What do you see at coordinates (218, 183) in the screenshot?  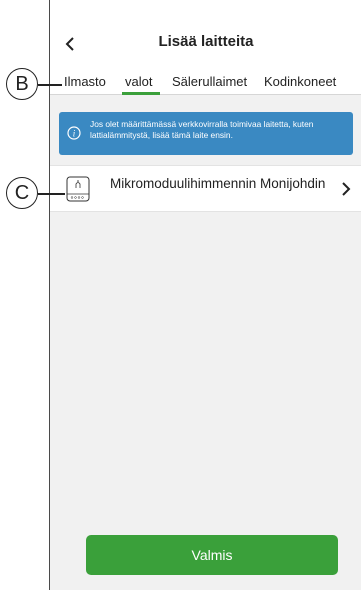 I see `device-name: Mikromoduulihimmennin Monijohdin` at bounding box center [218, 183].